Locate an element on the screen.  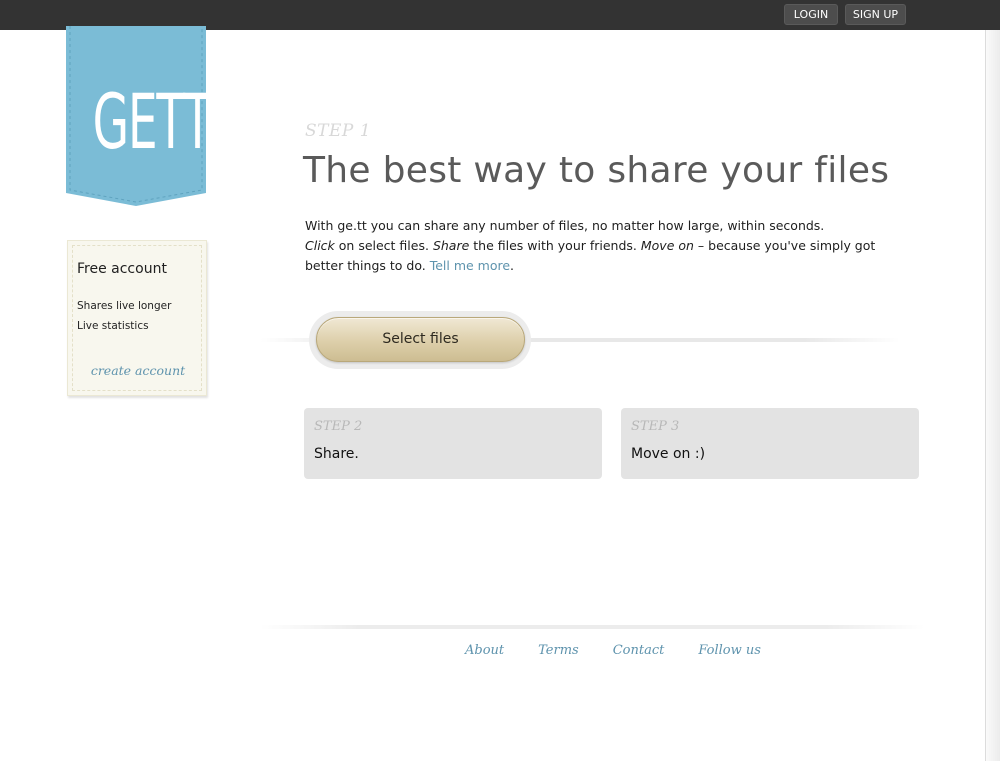
share-word: Share is located at coordinates (451, 245).